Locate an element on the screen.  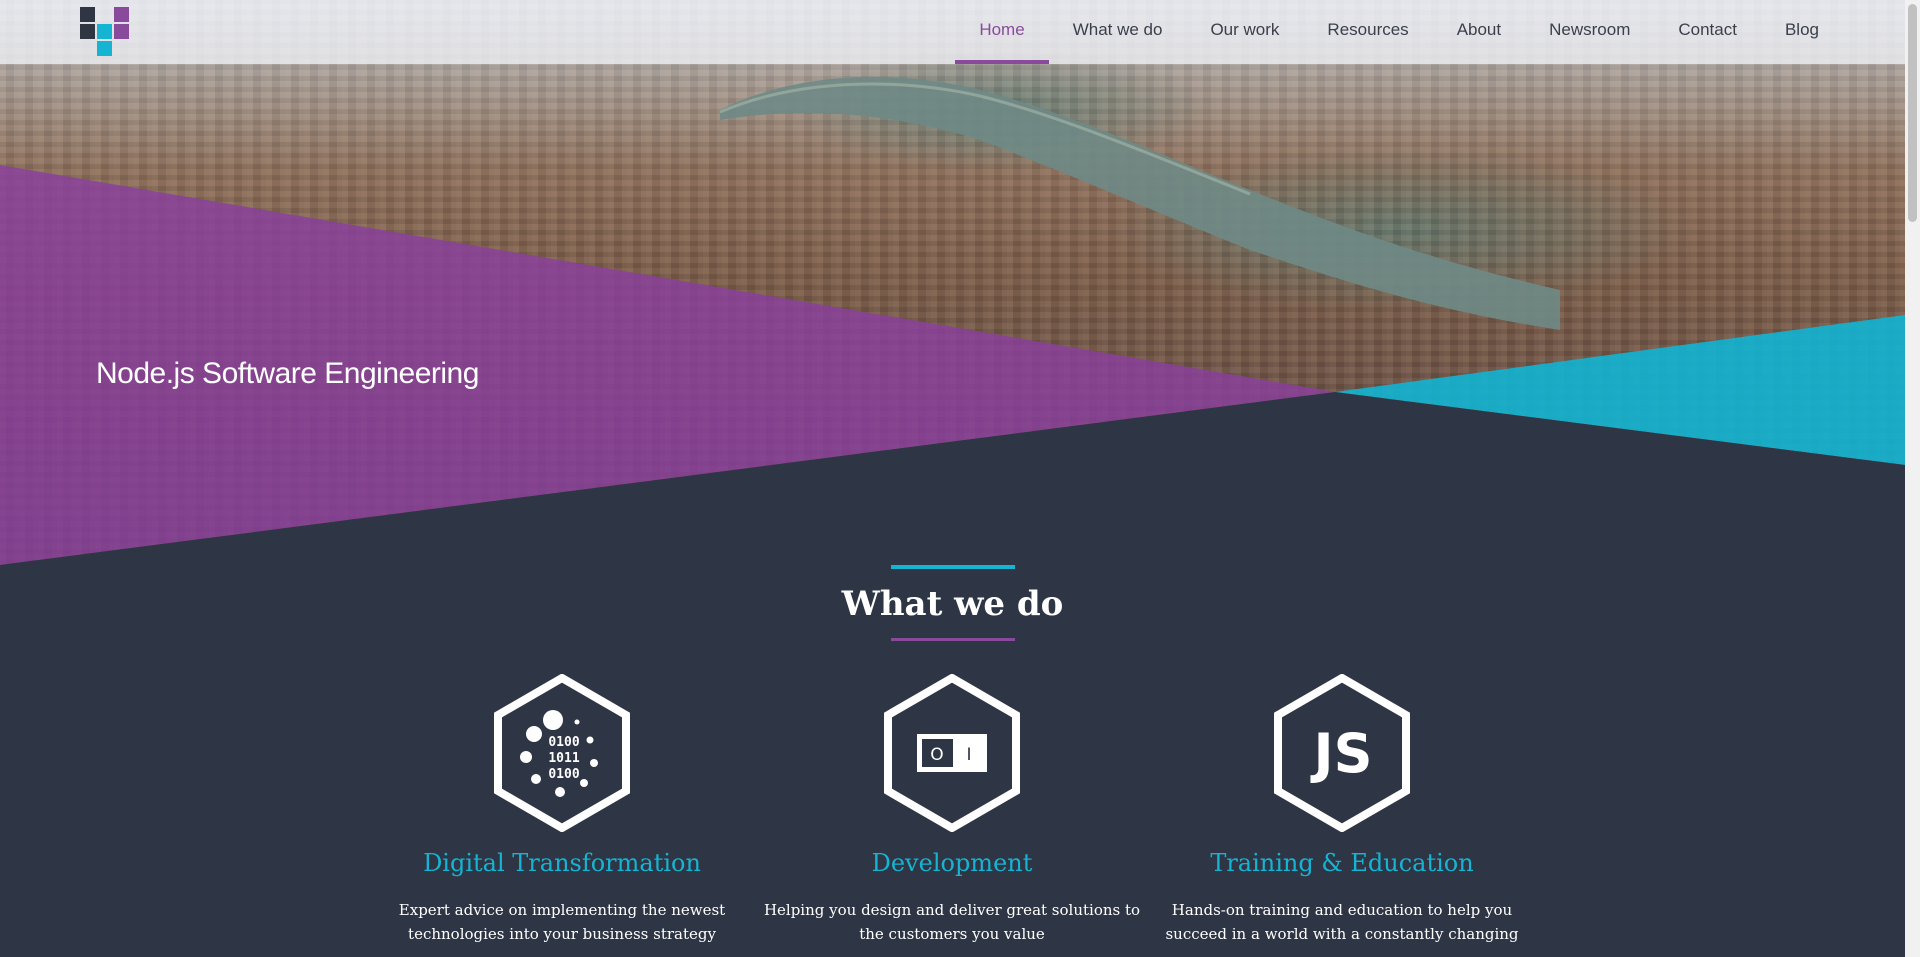
nav-item-blog: Blog is located at coordinates (1802, 32).